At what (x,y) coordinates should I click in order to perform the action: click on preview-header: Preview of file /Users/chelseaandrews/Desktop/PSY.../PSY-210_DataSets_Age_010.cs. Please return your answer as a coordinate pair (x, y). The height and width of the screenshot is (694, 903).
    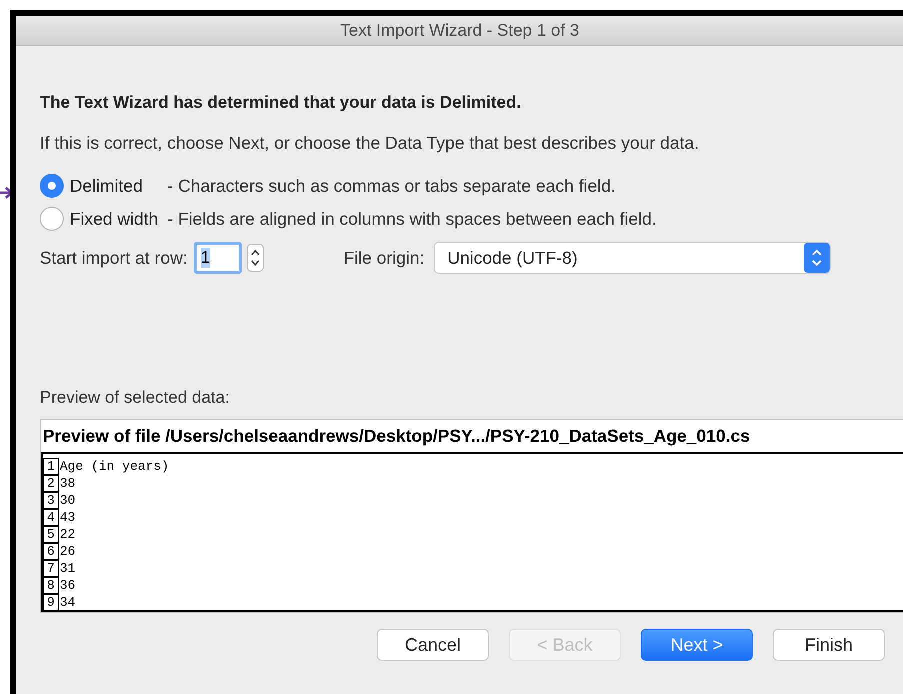
    Looking at the image, I should click on (397, 436).